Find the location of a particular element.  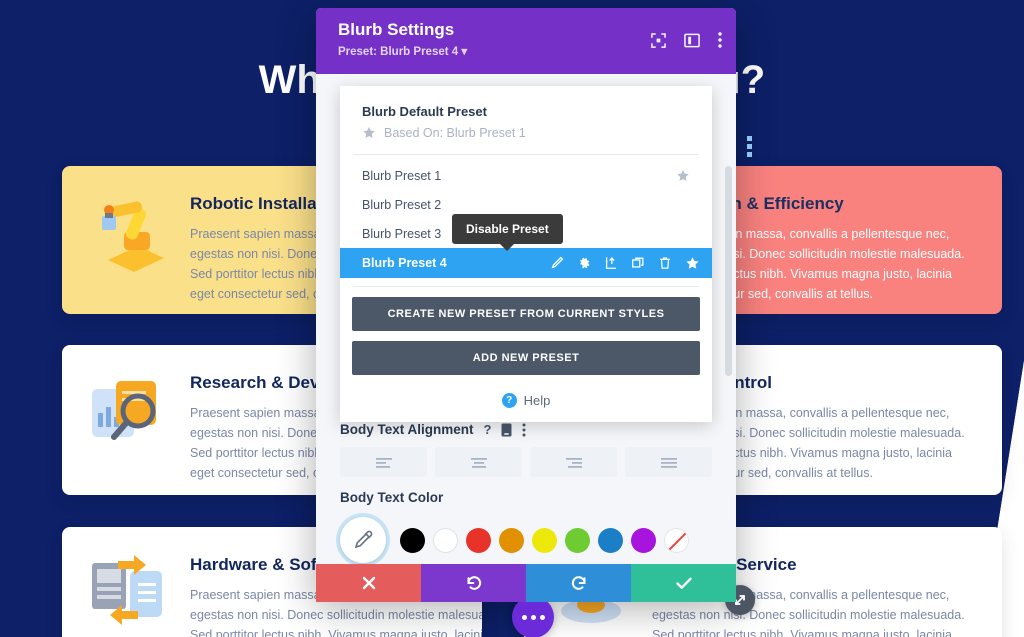

body-text-alignment-setting: Body Text Alignment ? is located at coordinates (526, 449).